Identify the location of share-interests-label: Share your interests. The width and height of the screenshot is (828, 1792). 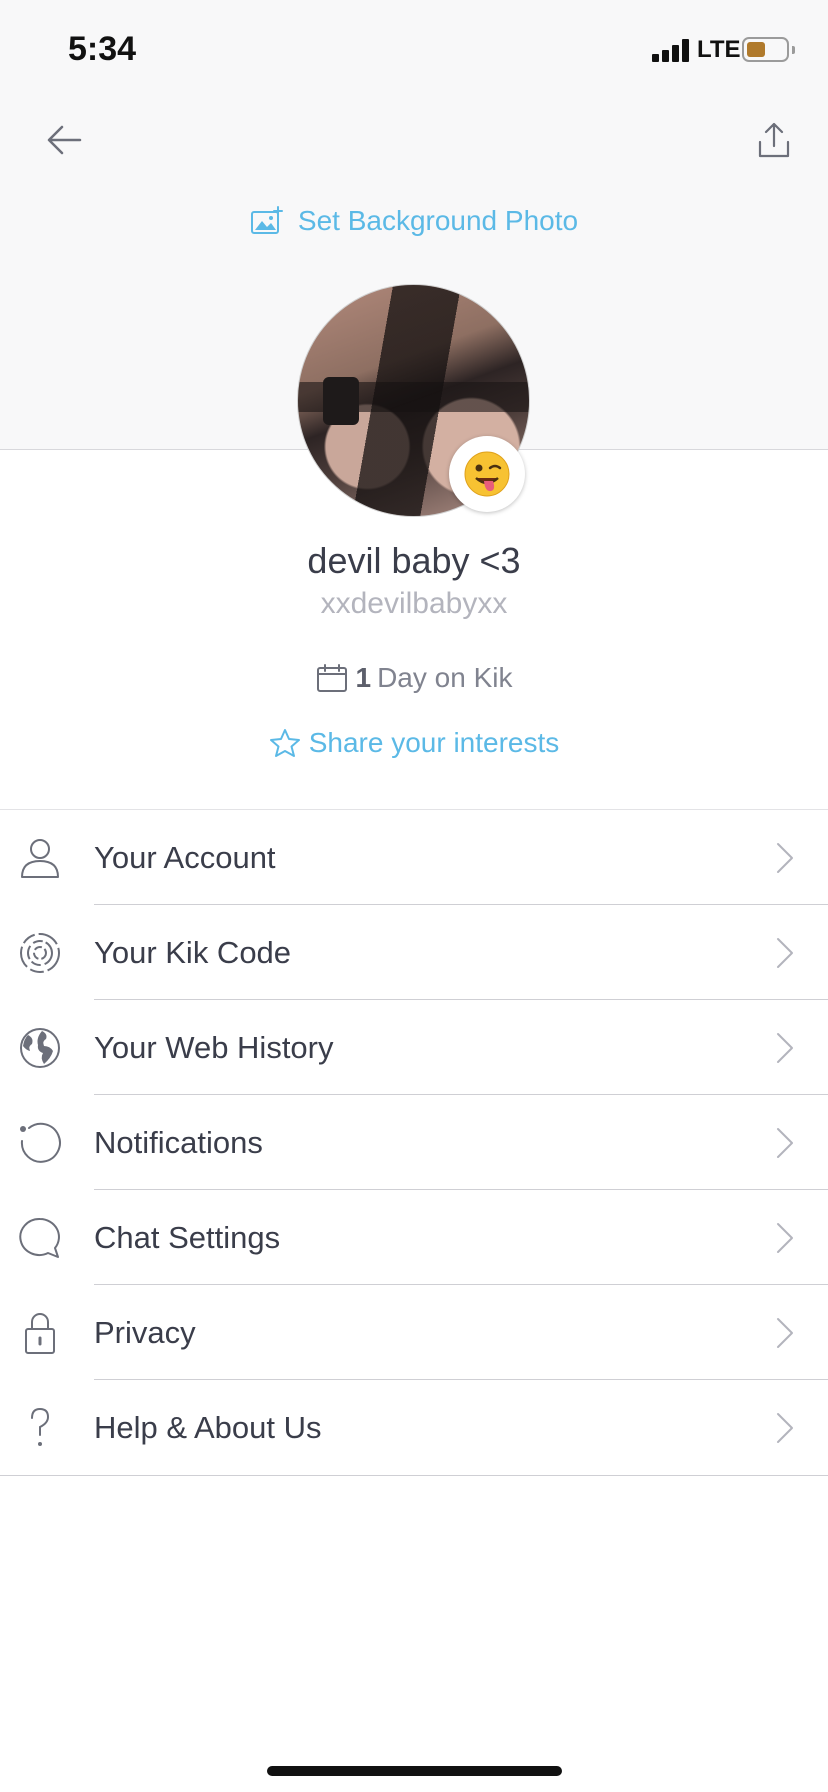
(434, 742).